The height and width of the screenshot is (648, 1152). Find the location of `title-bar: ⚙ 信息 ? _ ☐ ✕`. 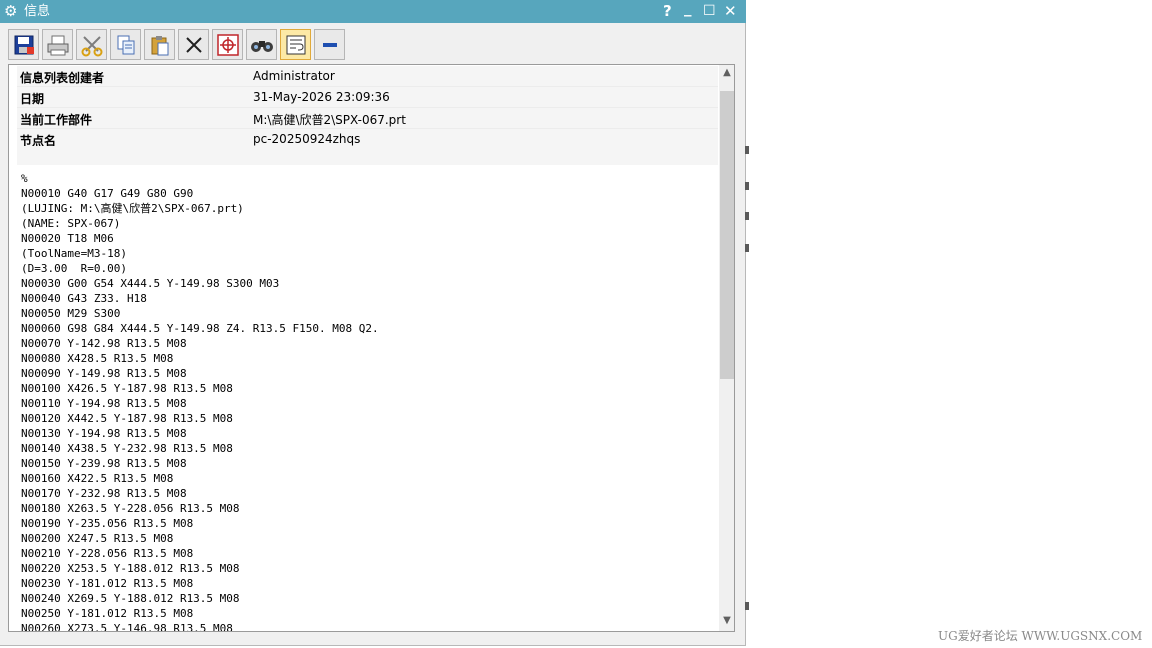

title-bar: ⚙ 信息 ? _ ☐ ✕ is located at coordinates (373, 11).